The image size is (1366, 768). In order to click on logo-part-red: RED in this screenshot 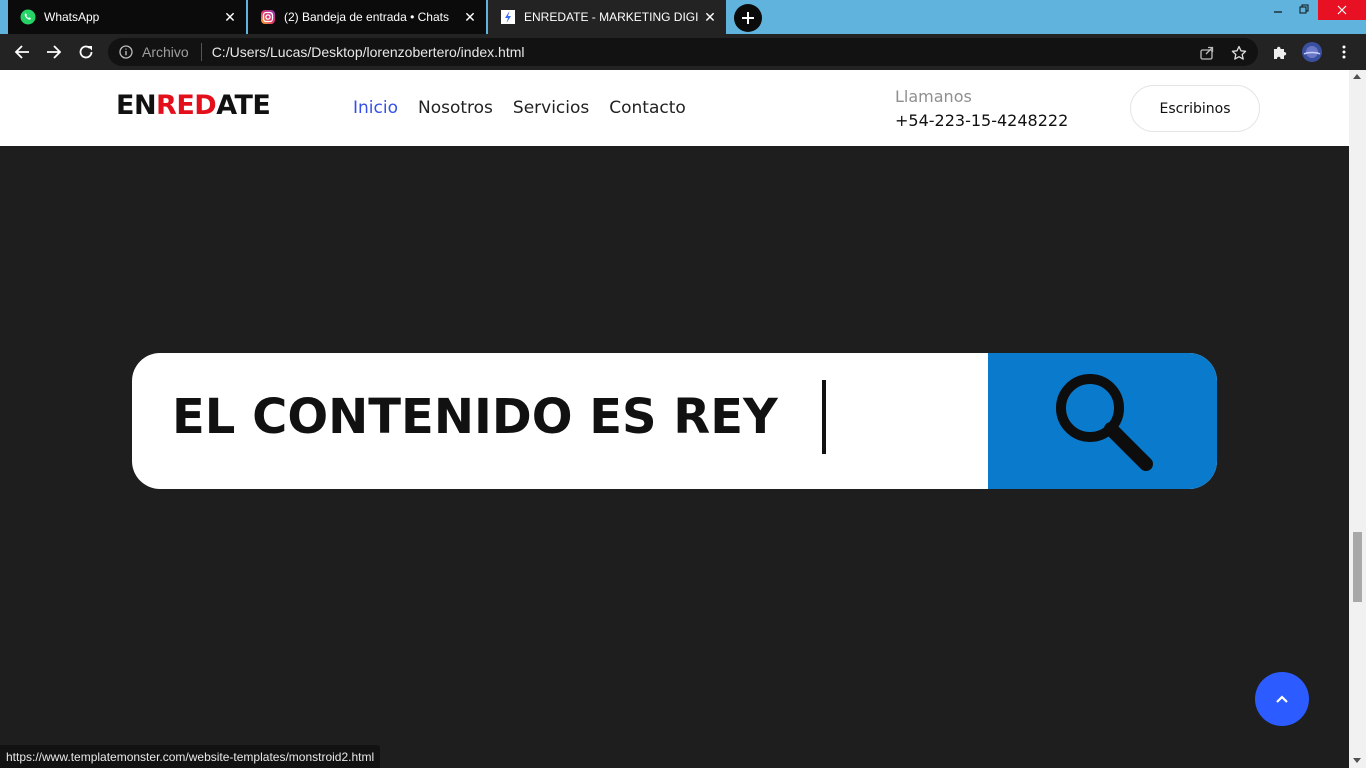, I will do `click(186, 105)`.